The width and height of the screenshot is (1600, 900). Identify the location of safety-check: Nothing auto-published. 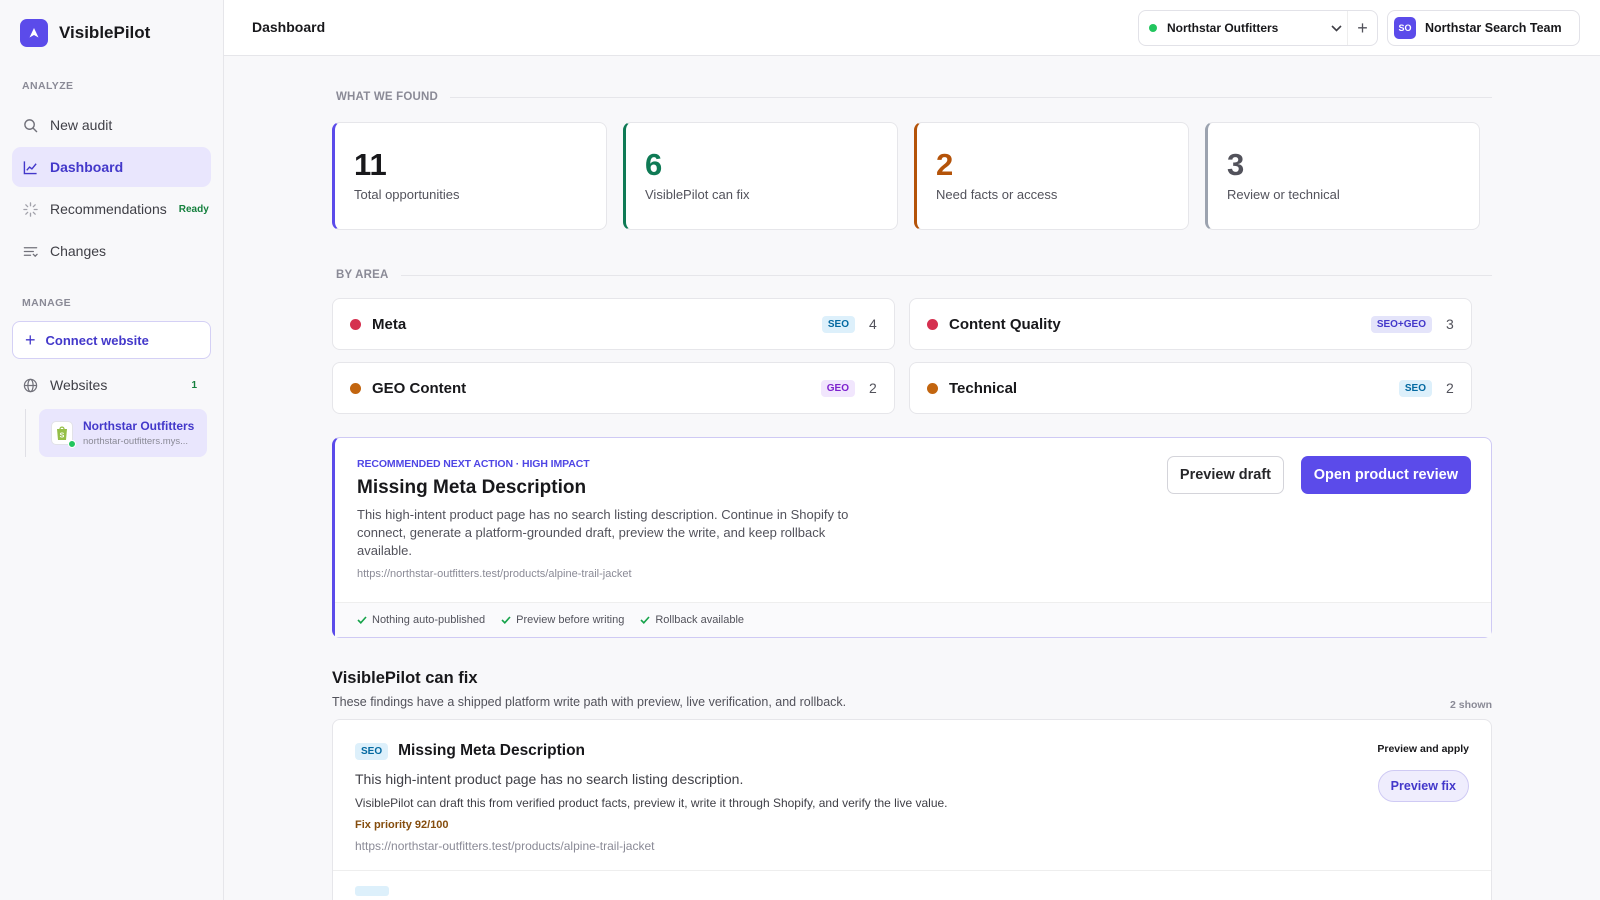
(421, 620).